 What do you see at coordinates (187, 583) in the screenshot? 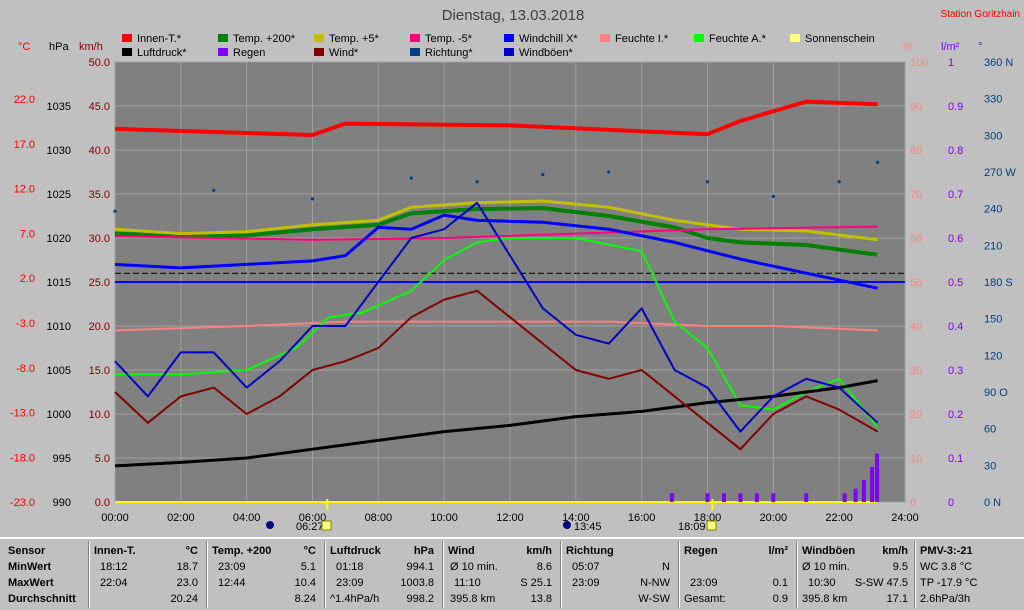
I see `stats-innen-max-val: 23.0` at bounding box center [187, 583].